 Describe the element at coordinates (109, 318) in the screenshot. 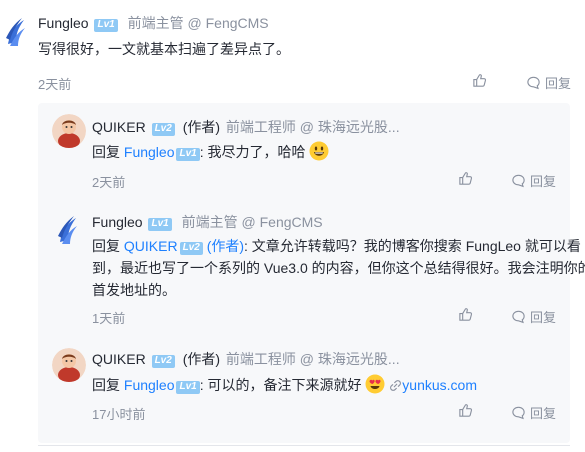

I see `reply-time: 1天前` at that location.